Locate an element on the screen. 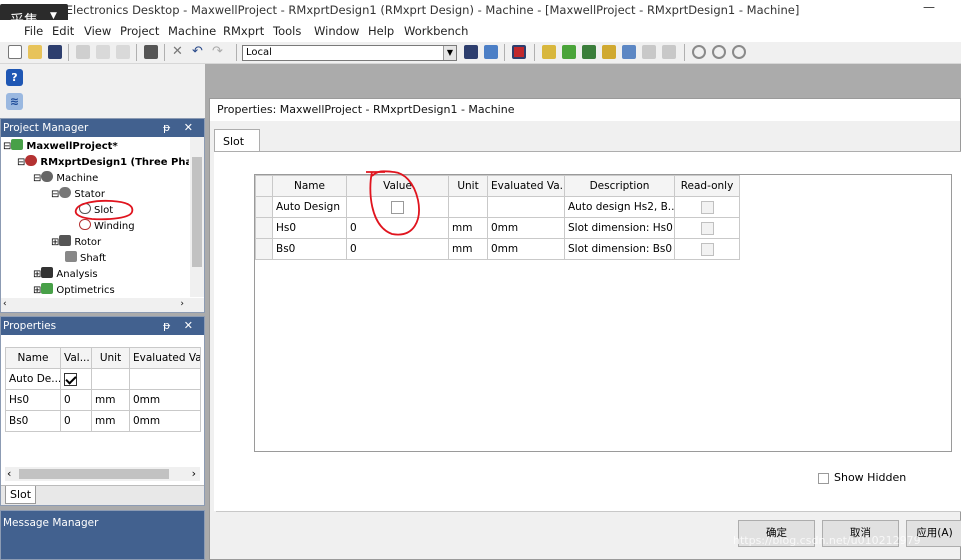  tree-vertical-scrollbar is located at coordinates (197, 217).